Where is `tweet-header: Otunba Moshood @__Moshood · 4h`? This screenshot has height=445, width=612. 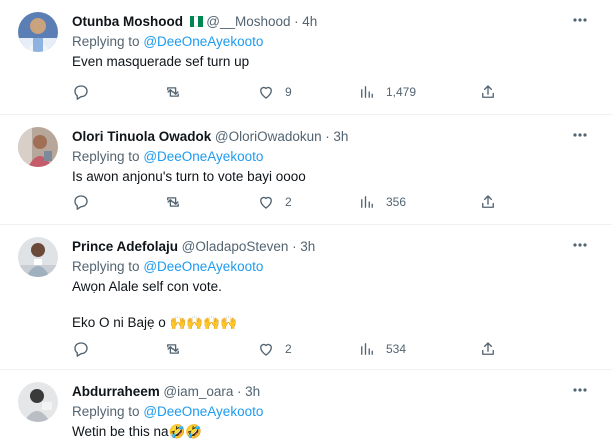 tweet-header: Otunba Moshood @__Moshood · 4h is located at coordinates (322, 22).